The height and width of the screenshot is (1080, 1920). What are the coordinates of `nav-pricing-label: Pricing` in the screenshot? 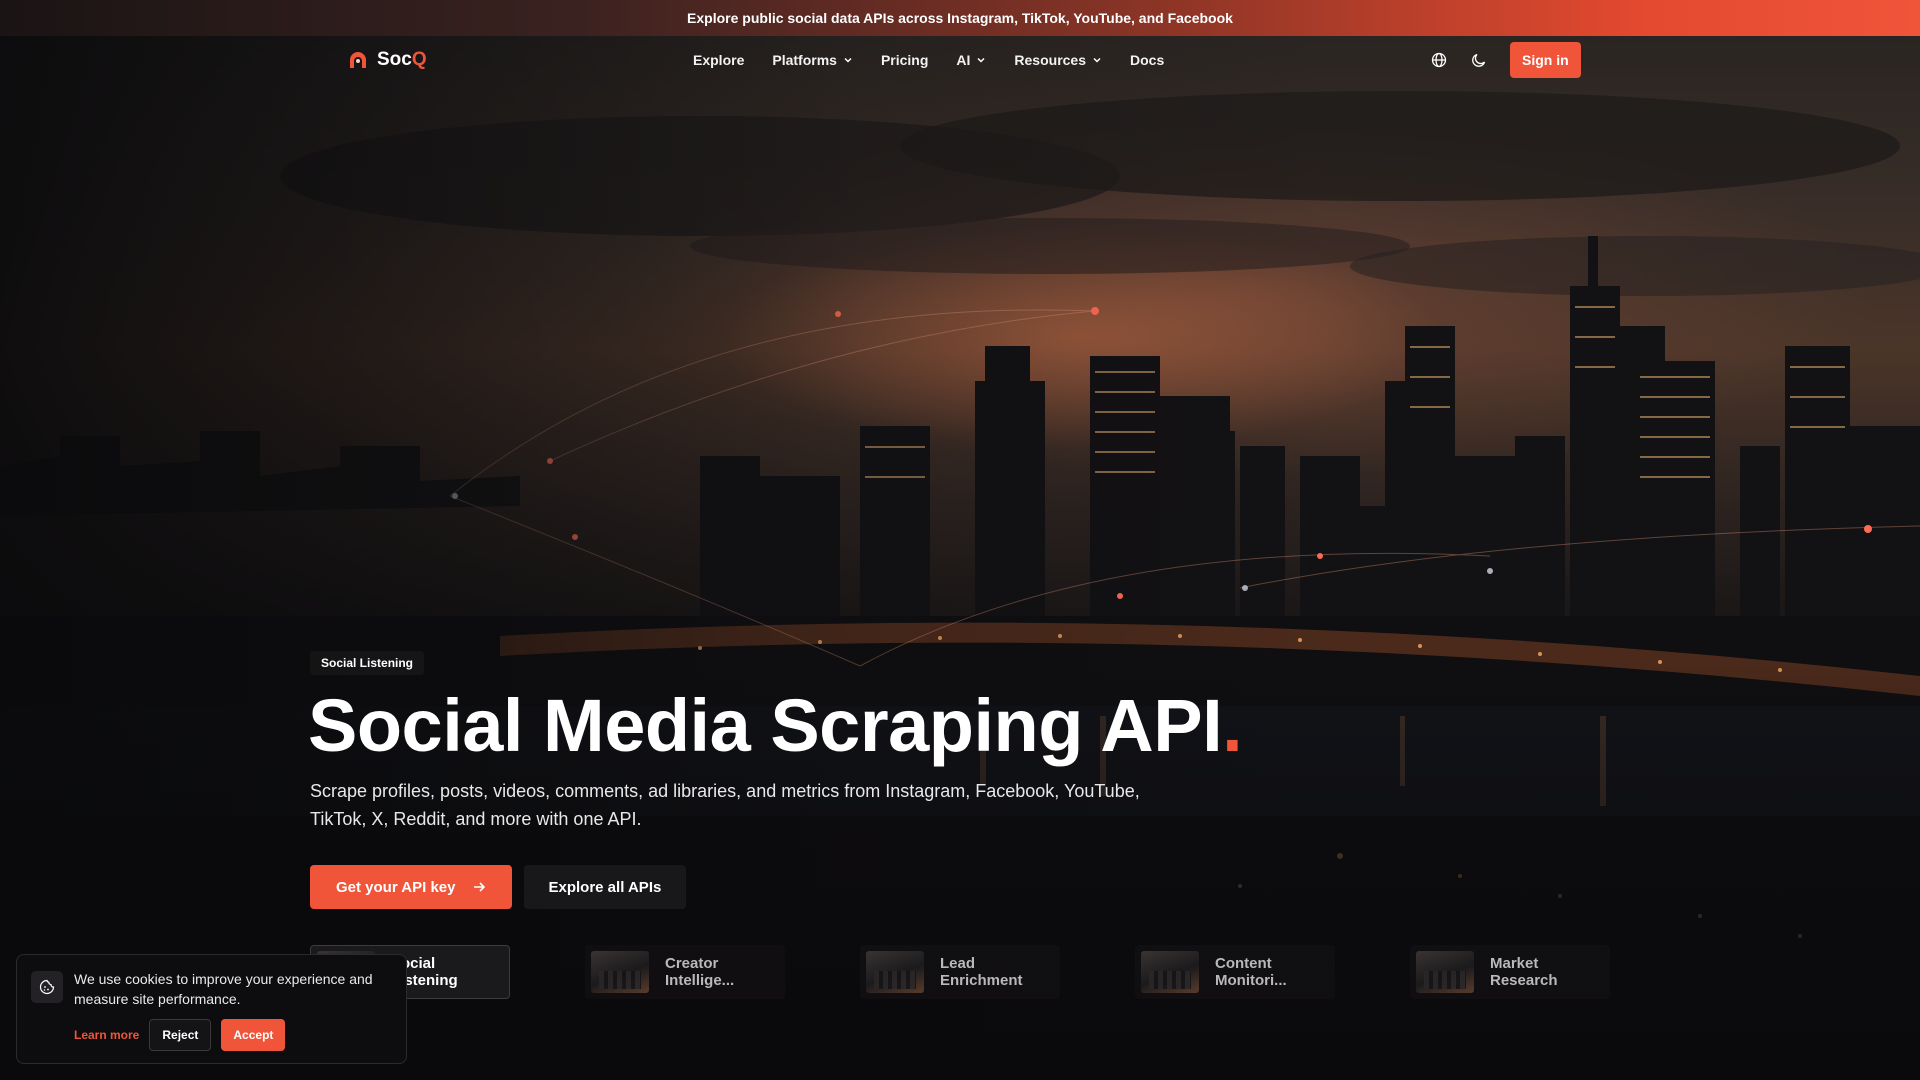 It's located at (904, 60).